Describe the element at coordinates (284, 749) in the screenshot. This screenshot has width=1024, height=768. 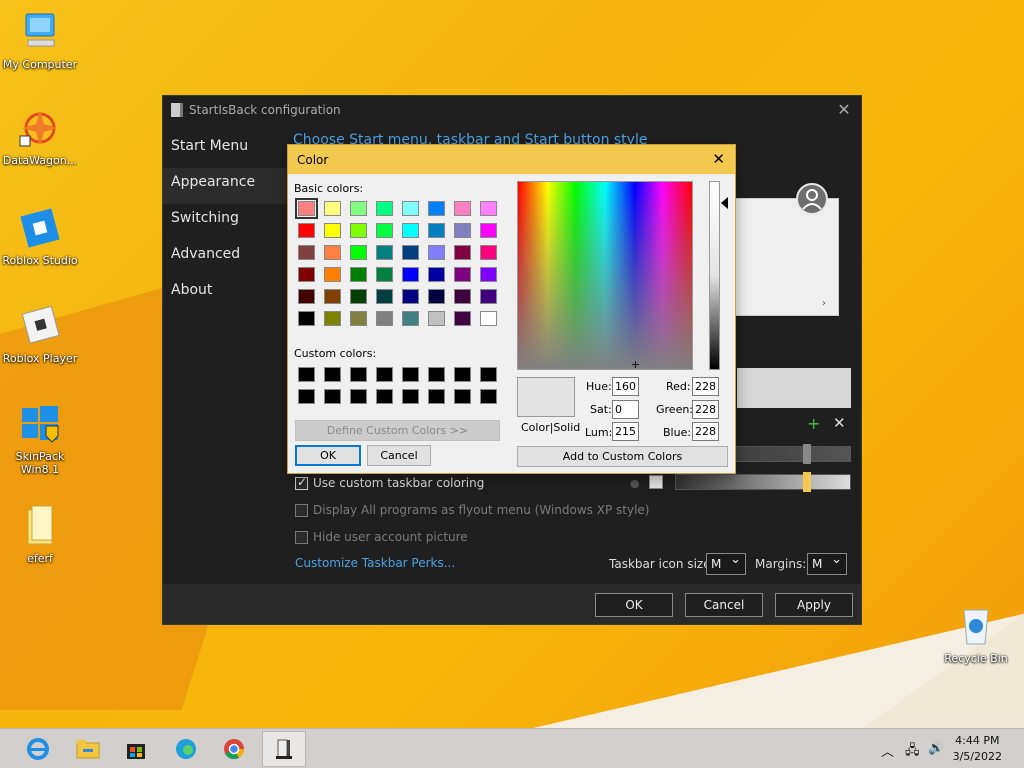
I see `startisback-icon` at that location.